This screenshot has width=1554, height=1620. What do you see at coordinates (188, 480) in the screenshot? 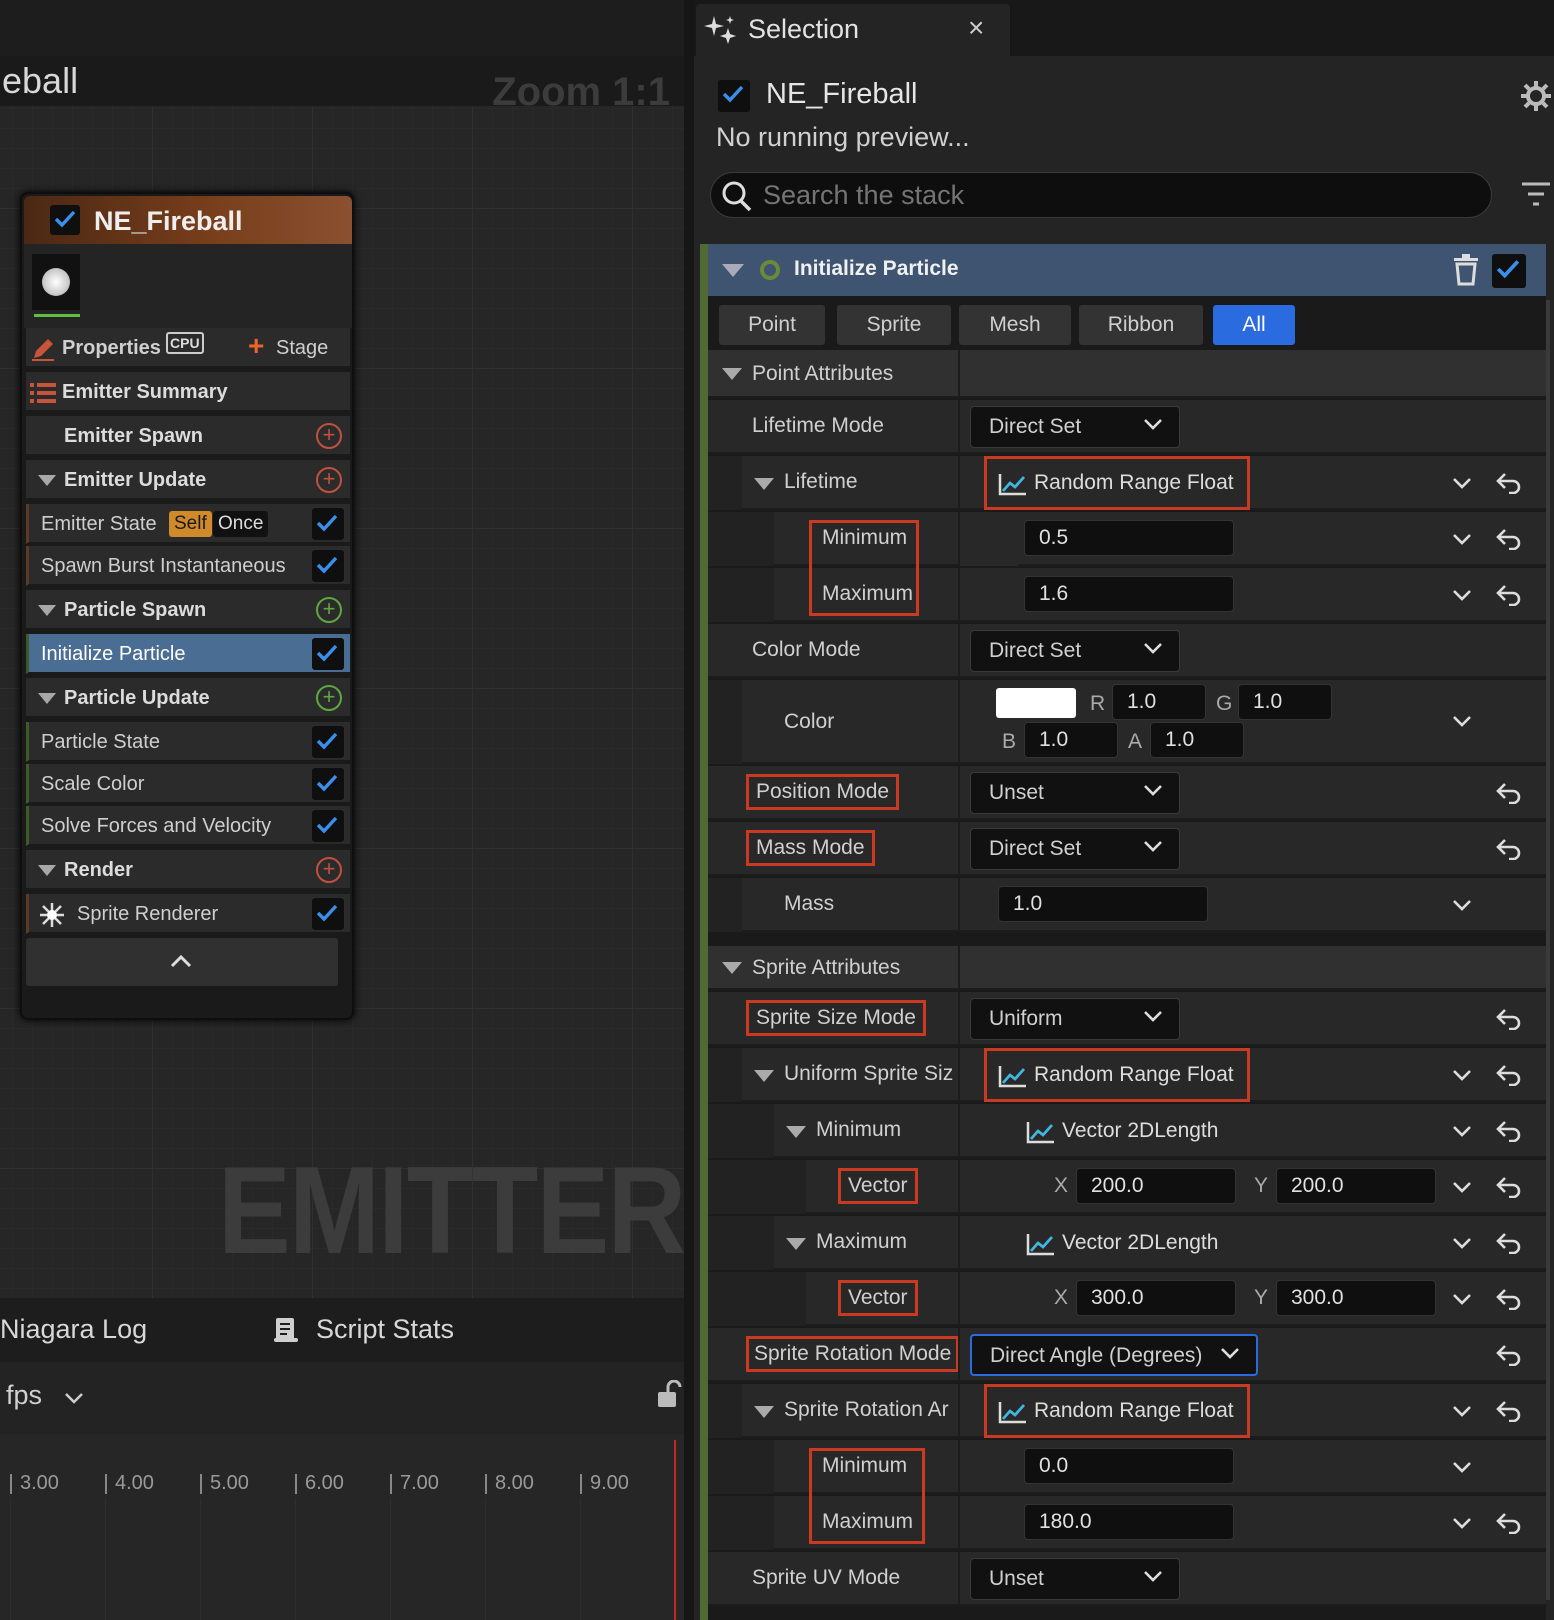
I see `emitter-update-row: Emitter Update +` at bounding box center [188, 480].